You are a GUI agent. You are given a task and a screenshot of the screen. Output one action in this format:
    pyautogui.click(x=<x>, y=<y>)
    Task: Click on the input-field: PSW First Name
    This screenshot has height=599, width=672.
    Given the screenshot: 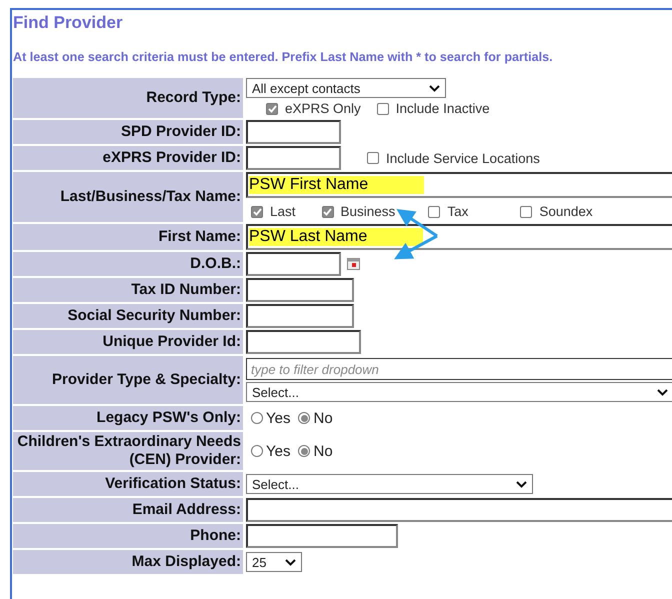 What is the action you would take?
    pyautogui.click(x=459, y=185)
    